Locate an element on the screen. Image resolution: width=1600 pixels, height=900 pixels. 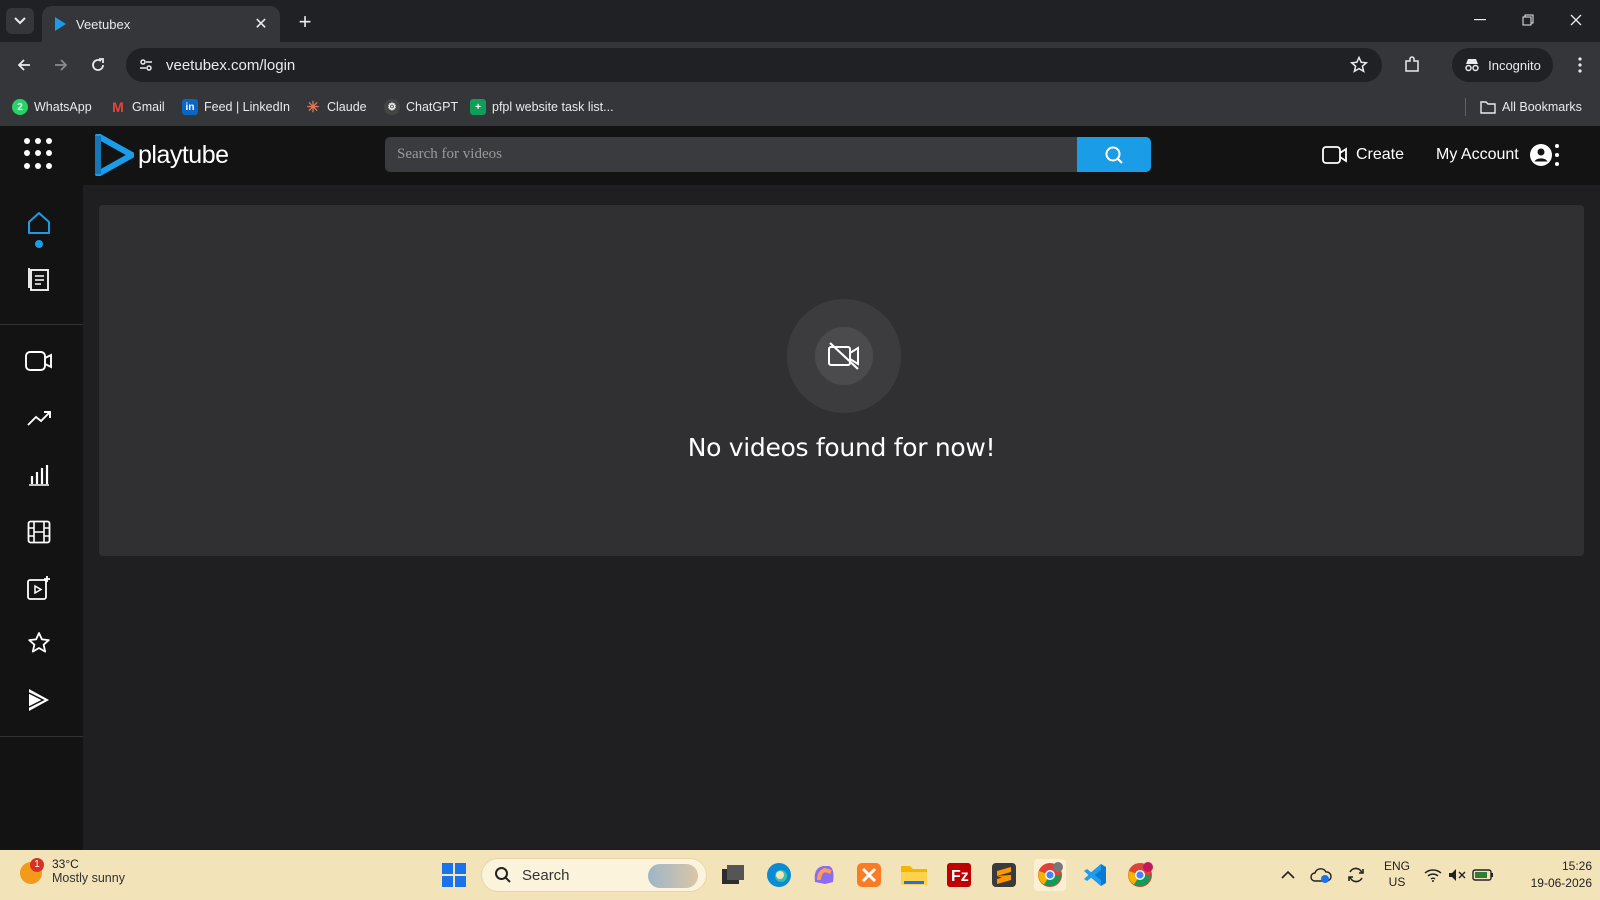
incognito-indicator: Incognito is located at coordinates (1502, 65).